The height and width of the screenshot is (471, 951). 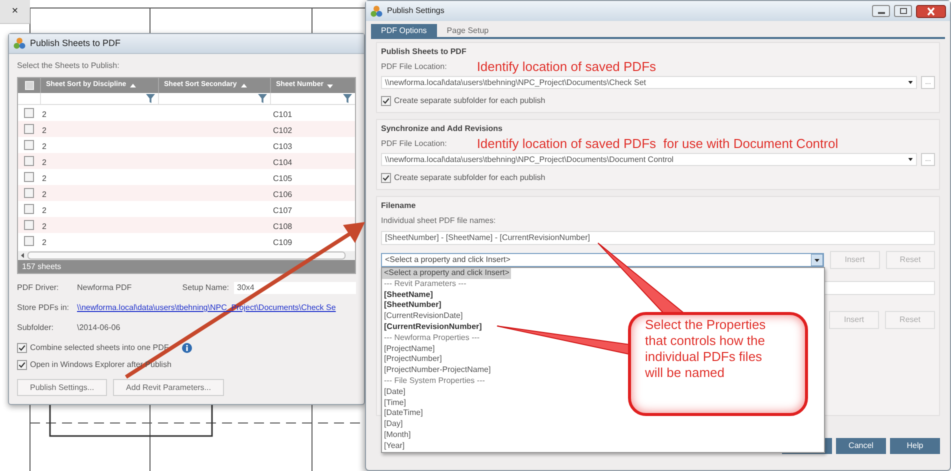 I want to click on dialog-button: Help, so click(x=915, y=446).